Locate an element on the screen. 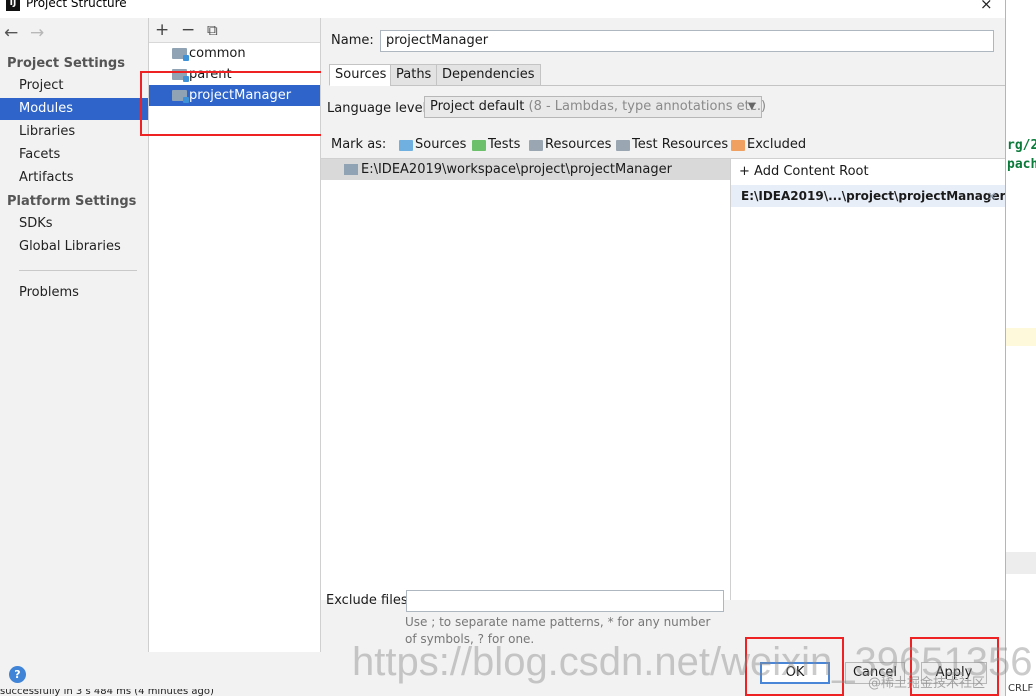 Image resolution: width=1036 pixels, height=696 pixels. mark-resources-label: Resources is located at coordinates (578, 144).